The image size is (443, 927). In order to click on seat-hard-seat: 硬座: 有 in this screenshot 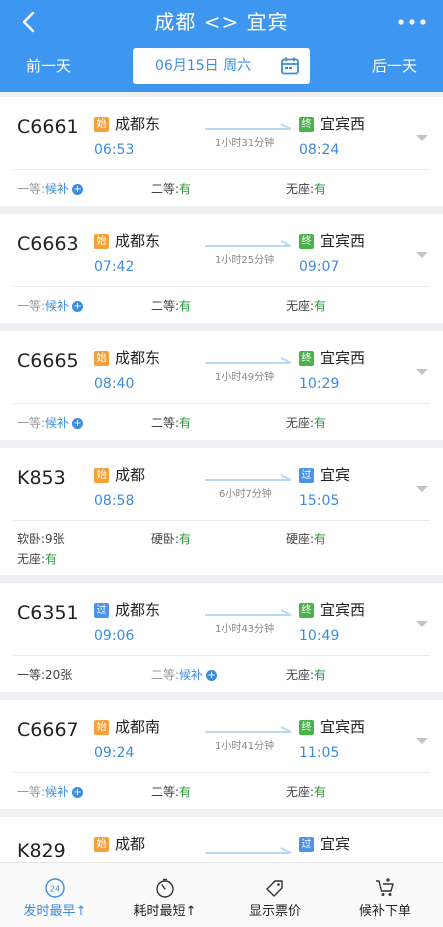, I will do `click(306, 539)`.